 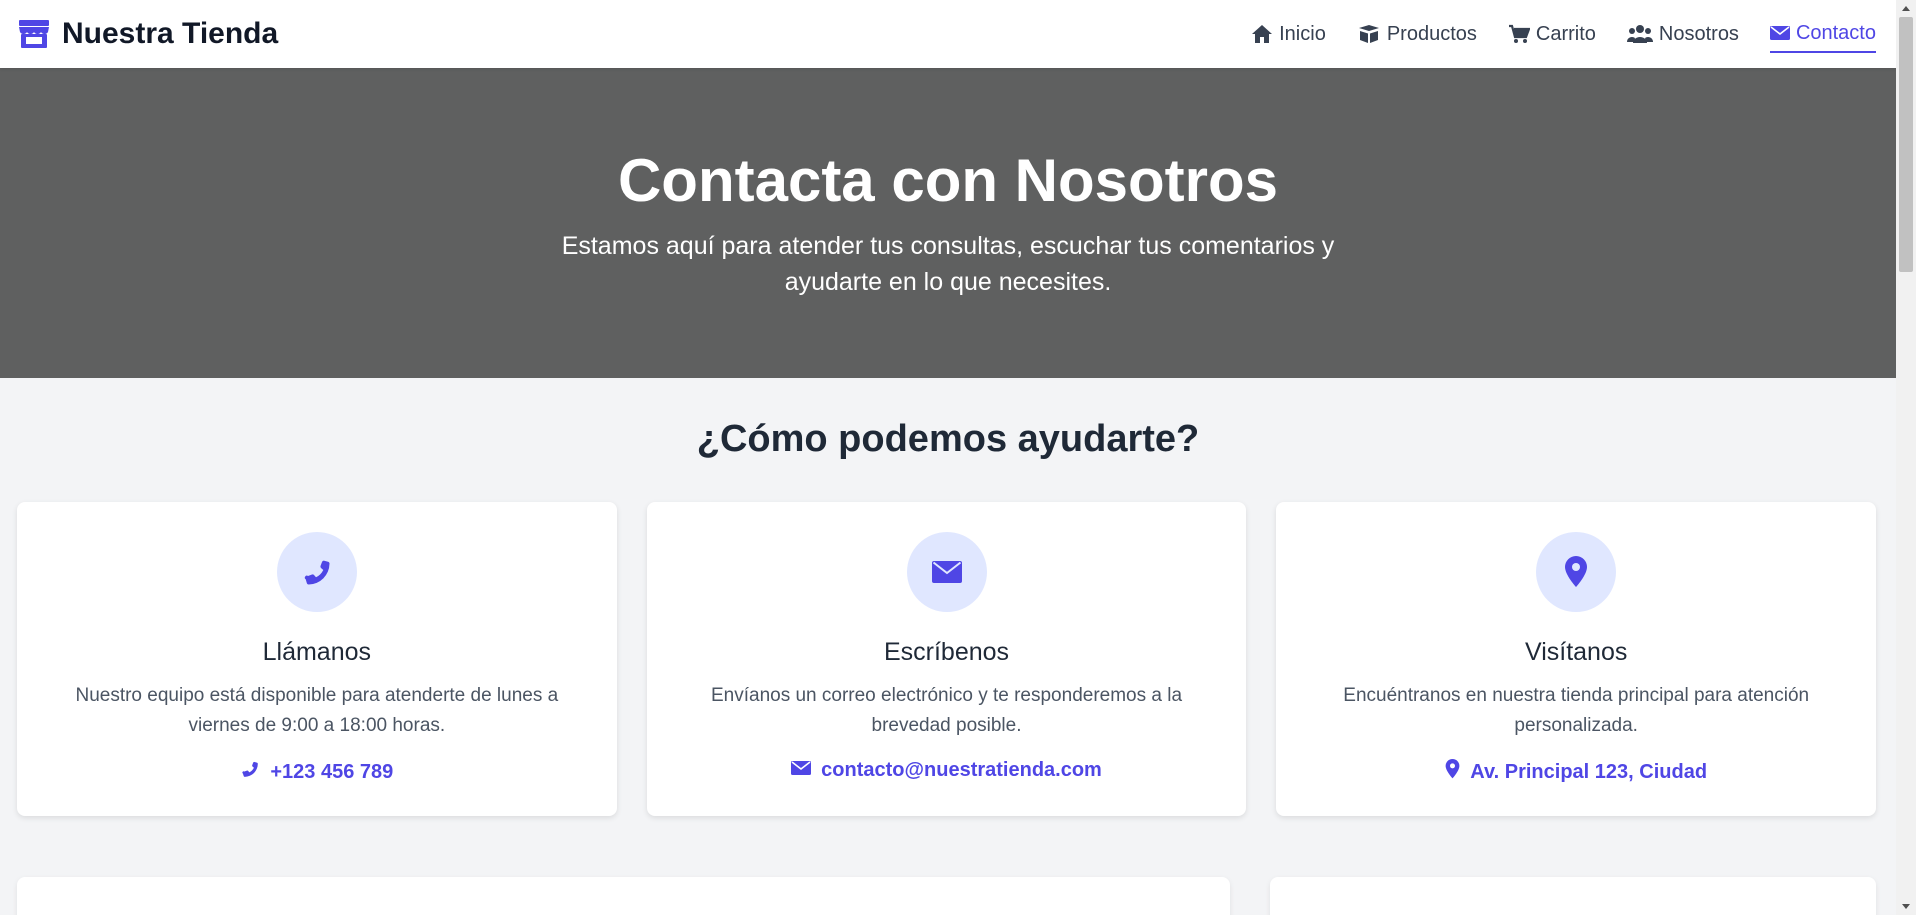 I want to click on card-title: Escríbenos, so click(x=946, y=652).